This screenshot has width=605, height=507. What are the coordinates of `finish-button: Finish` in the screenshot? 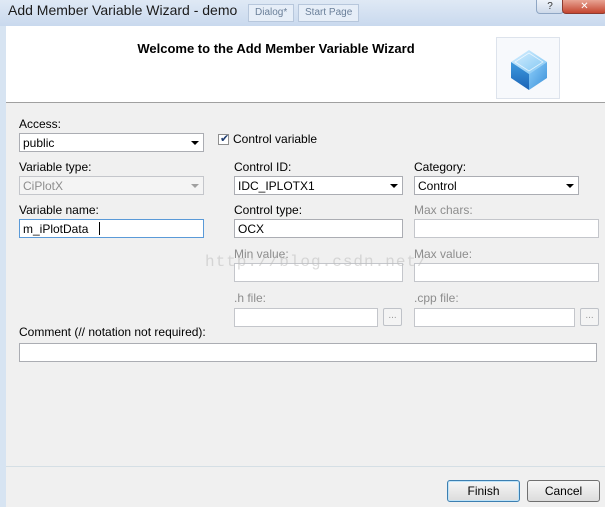 It's located at (483, 491).